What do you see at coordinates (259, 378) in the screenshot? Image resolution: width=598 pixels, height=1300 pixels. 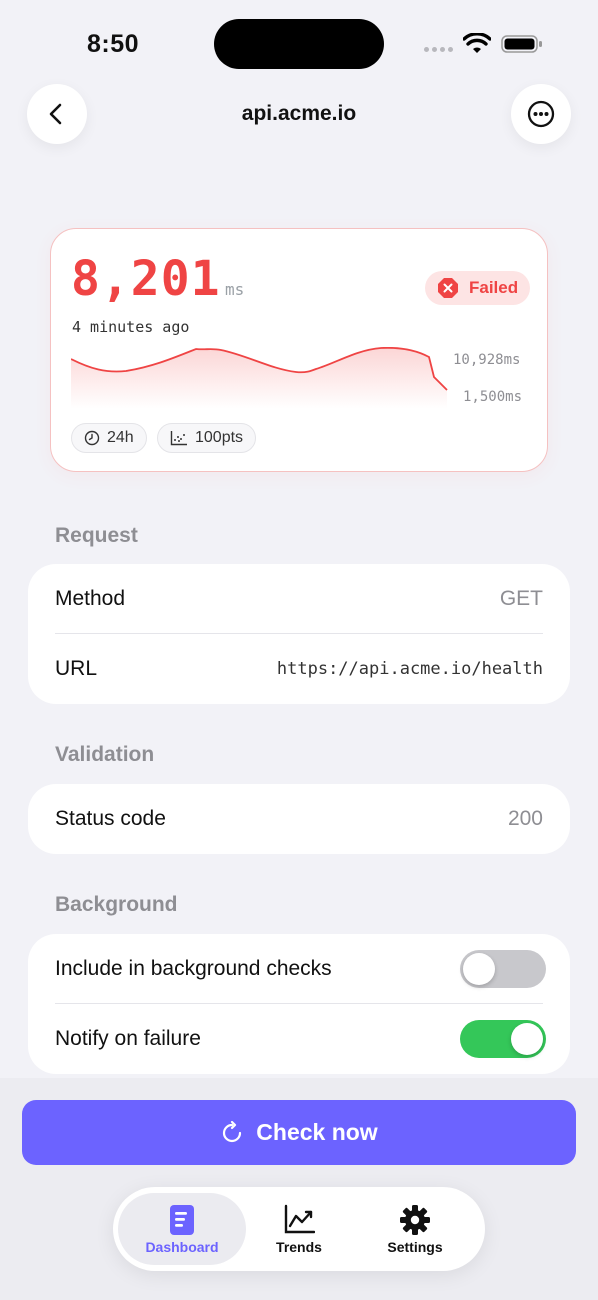 I see `response-time-sparkline` at bounding box center [259, 378].